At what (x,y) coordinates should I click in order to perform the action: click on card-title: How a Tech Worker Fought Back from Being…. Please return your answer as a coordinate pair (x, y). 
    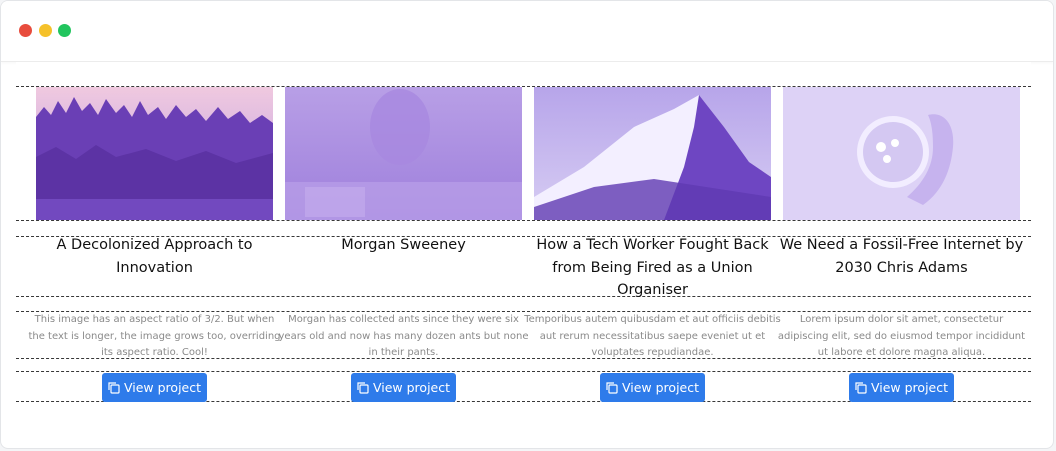
    Looking at the image, I should click on (652, 267).